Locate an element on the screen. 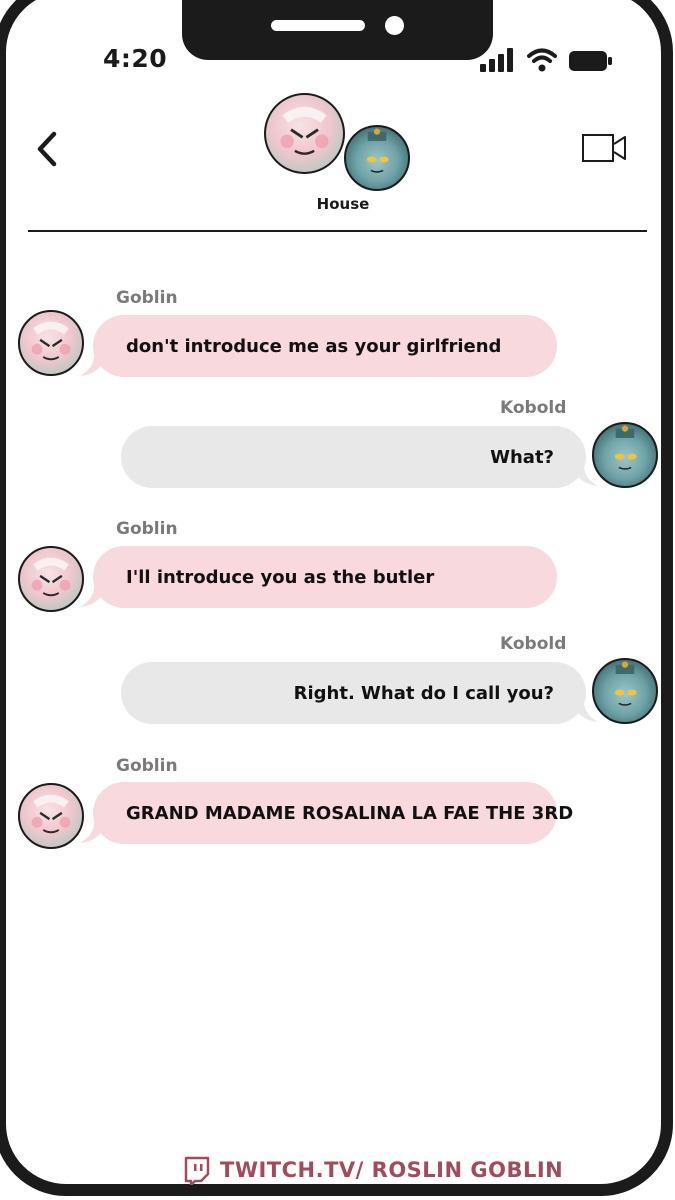 This screenshot has height=1200, width=675. footer-text: TWITCH.TV/ ROSLIN GOBLIN is located at coordinates (392, 1170).